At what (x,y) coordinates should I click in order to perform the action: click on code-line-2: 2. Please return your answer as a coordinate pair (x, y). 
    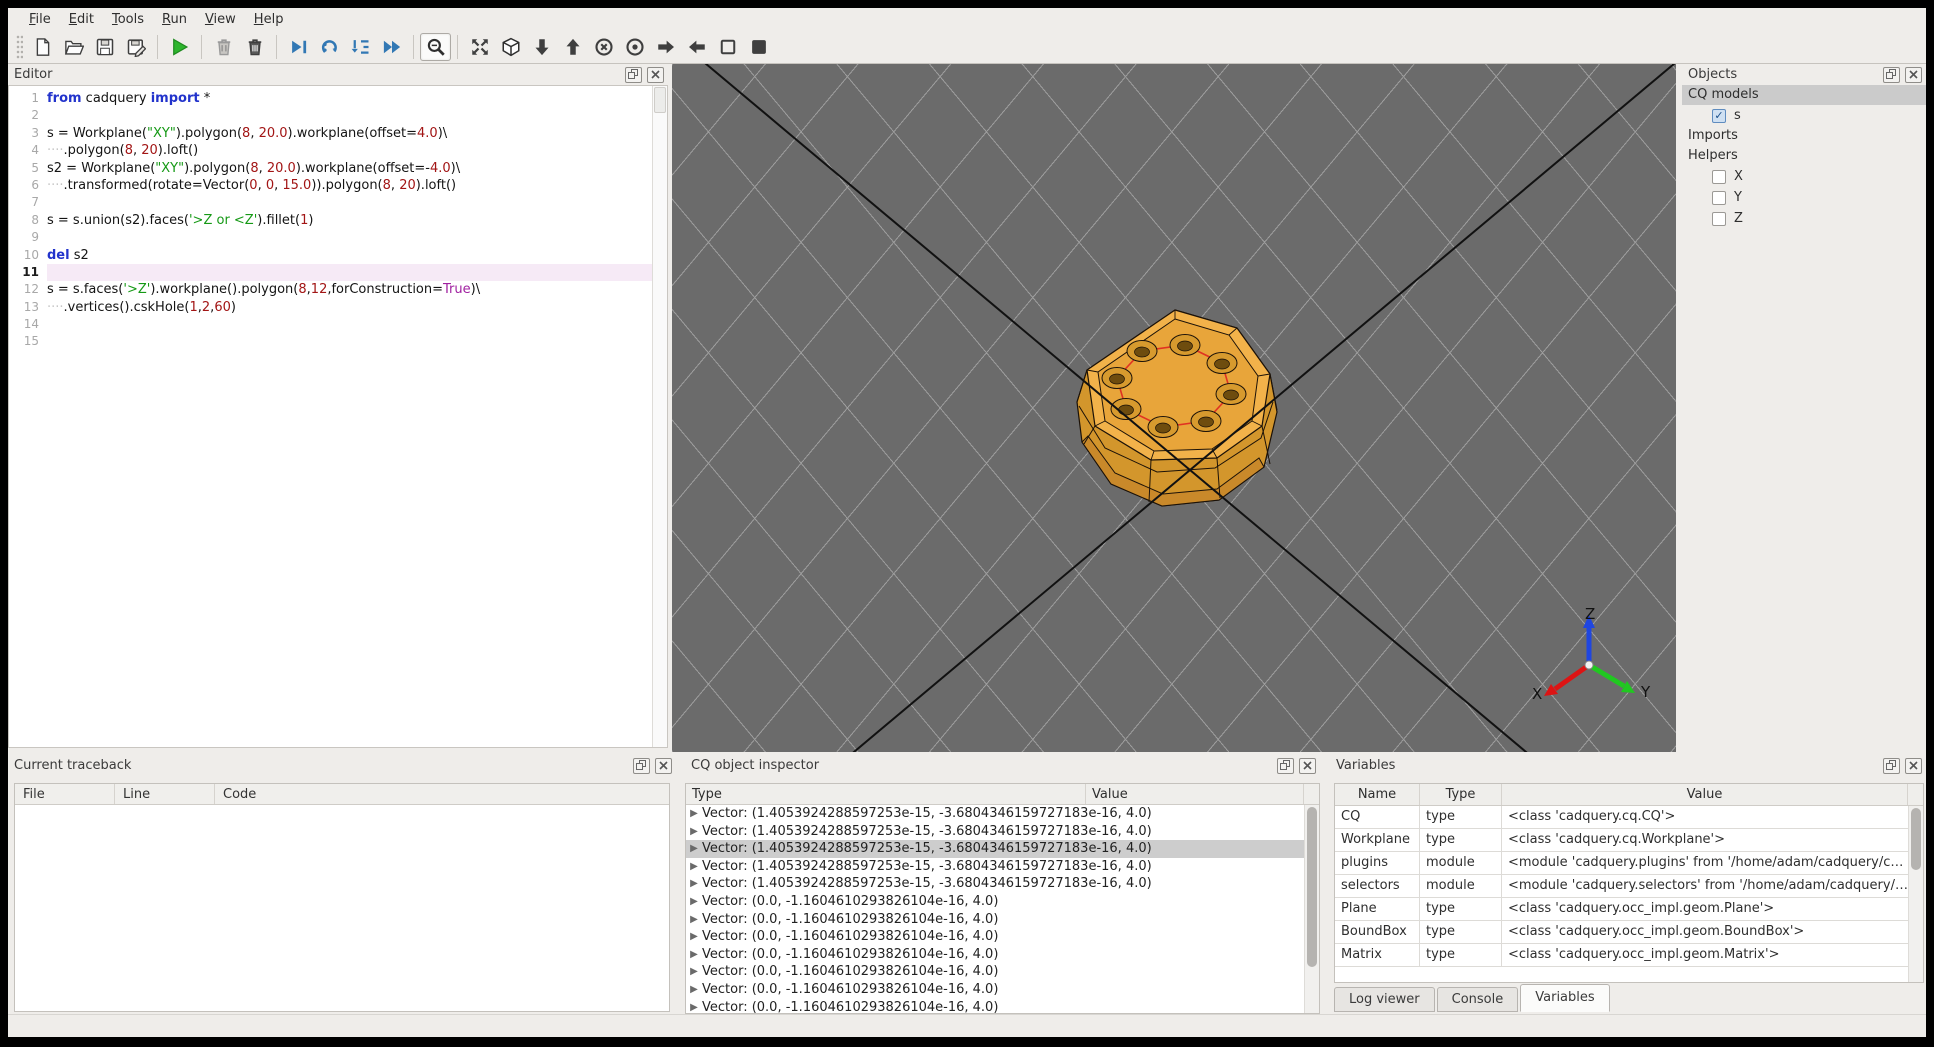
    Looking at the image, I should click on (330, 115).